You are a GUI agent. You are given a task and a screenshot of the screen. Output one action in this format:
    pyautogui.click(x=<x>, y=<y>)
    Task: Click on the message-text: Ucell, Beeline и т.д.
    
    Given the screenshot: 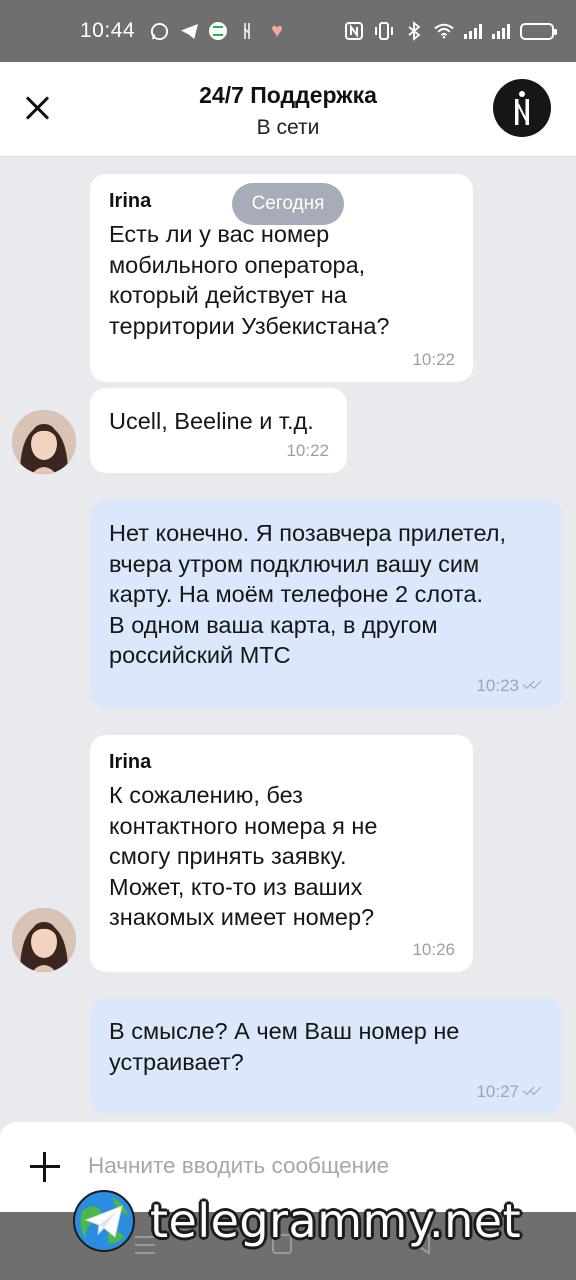 What is the action you would take?
    pyautogui.click(x=211, y=421)
    